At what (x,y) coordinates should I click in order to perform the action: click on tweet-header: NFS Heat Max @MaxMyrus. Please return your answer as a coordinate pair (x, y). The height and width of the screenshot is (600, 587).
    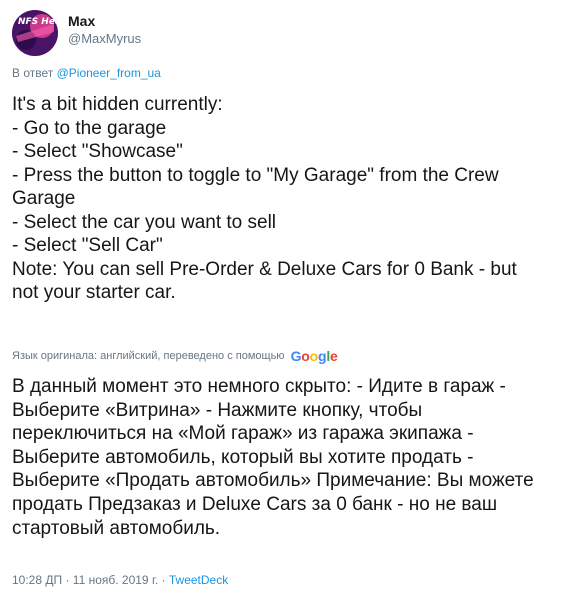
    Looking at the image, I should click on (76, 33).